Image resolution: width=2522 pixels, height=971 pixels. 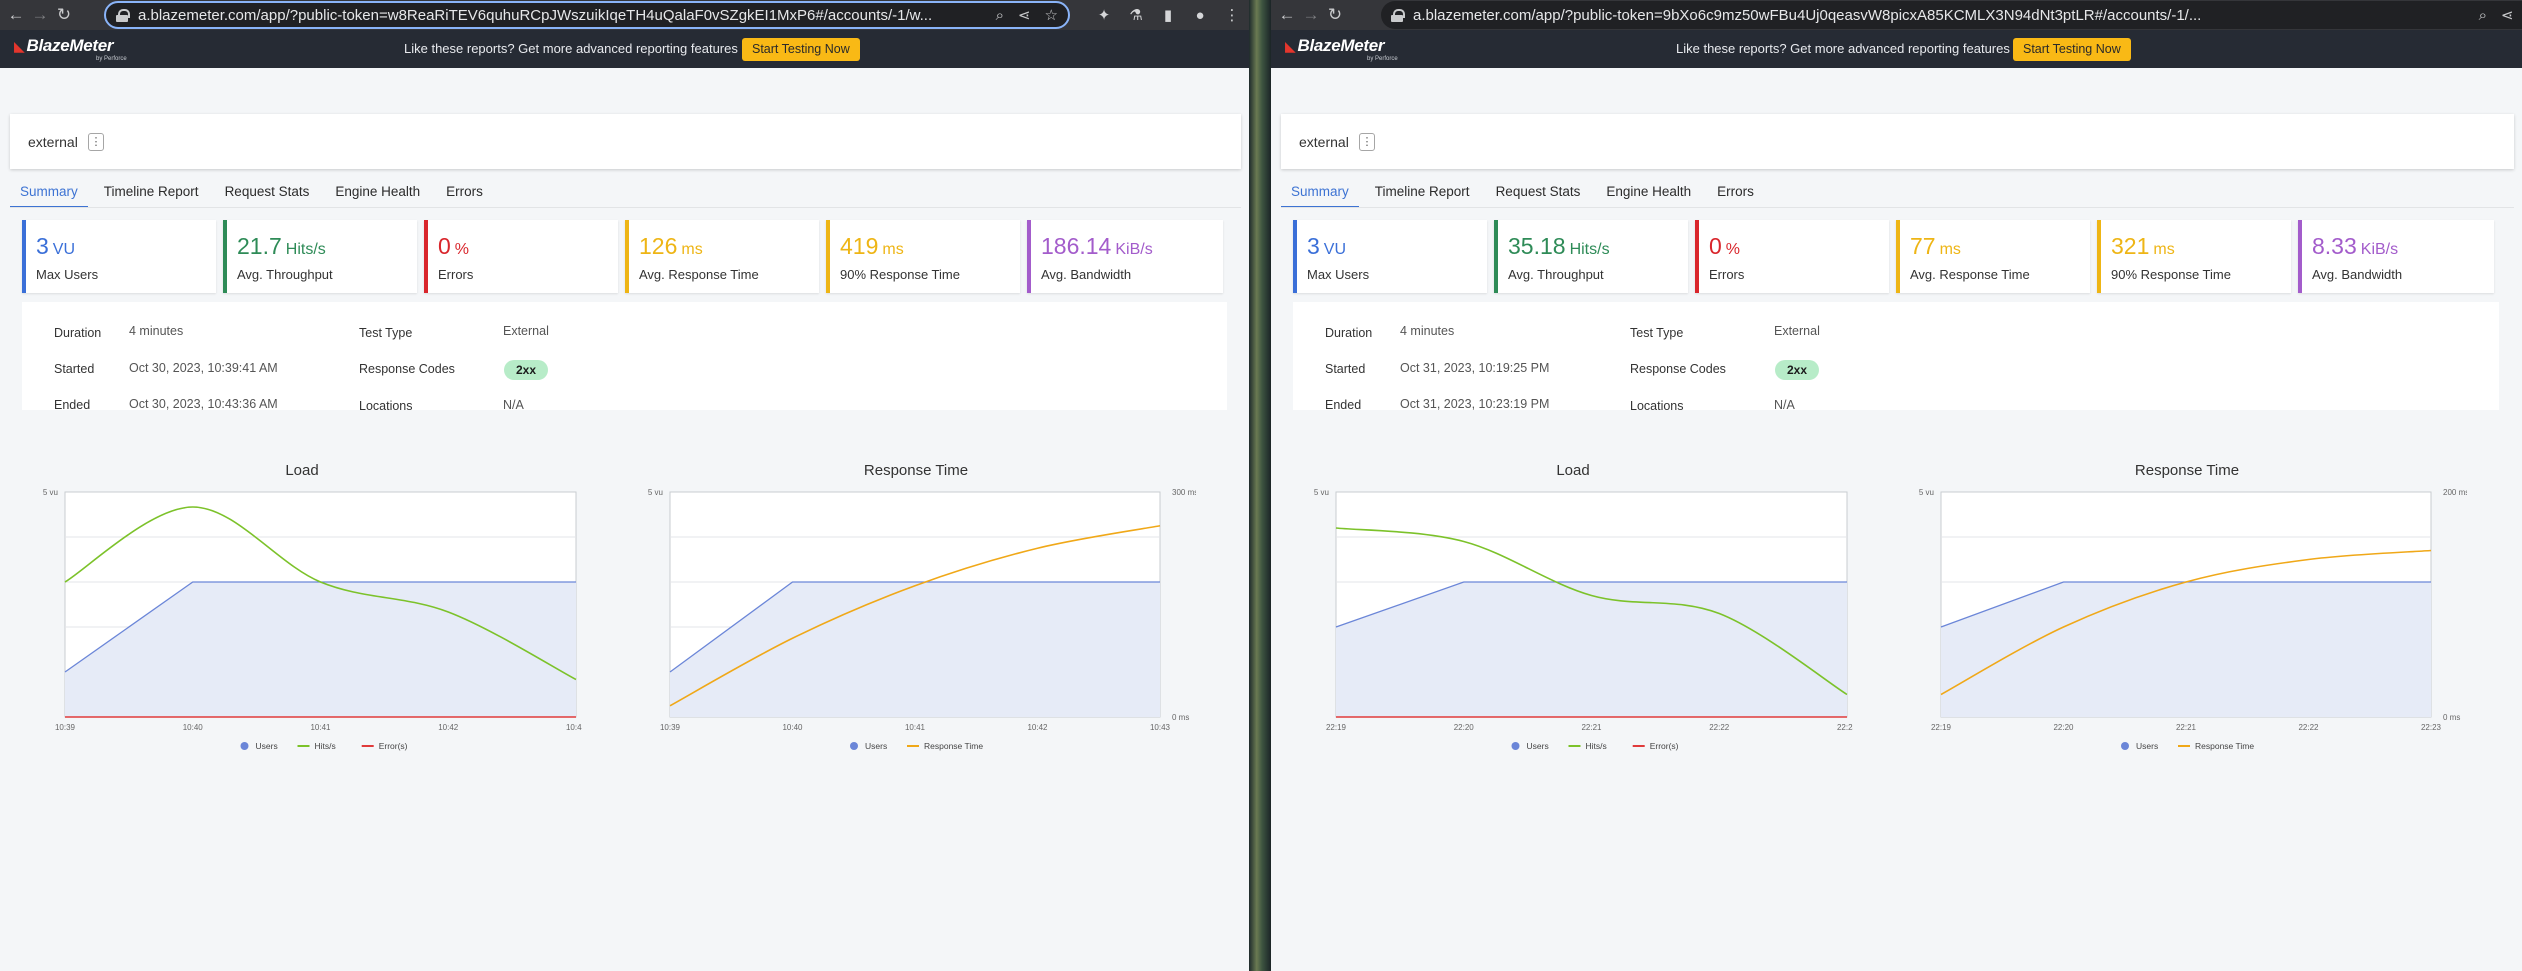 What do you see at coordinates (1136, 15) in the screenshot?
I see `lab-flask-icon: ⚗` at bounding box center [1136, 15].